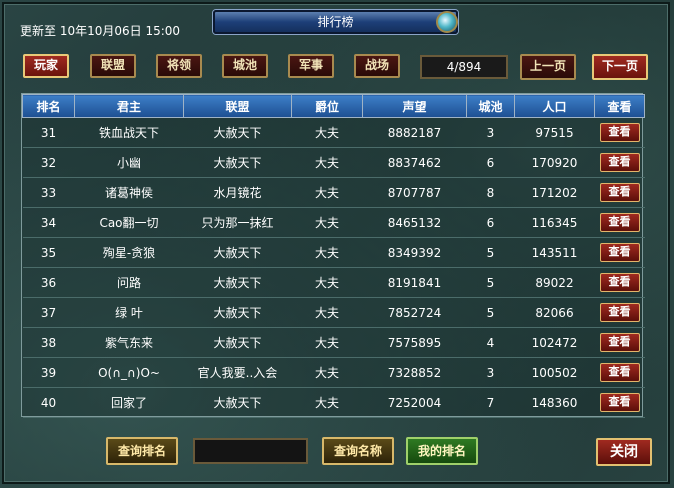  Describe the element at coordinates (311, 66) in the screenshot. I see `tab-military: 军事` at that location.